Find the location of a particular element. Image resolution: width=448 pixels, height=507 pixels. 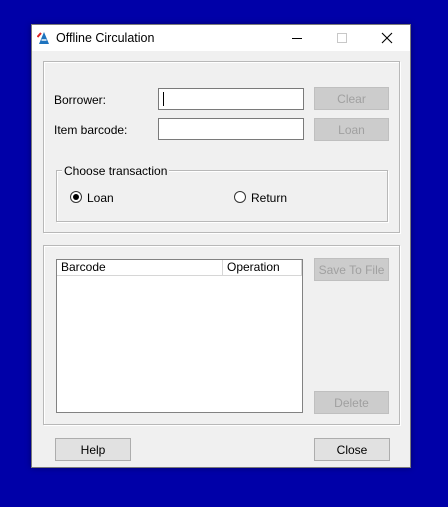

close-window-button is located at coordinates (386, 38).